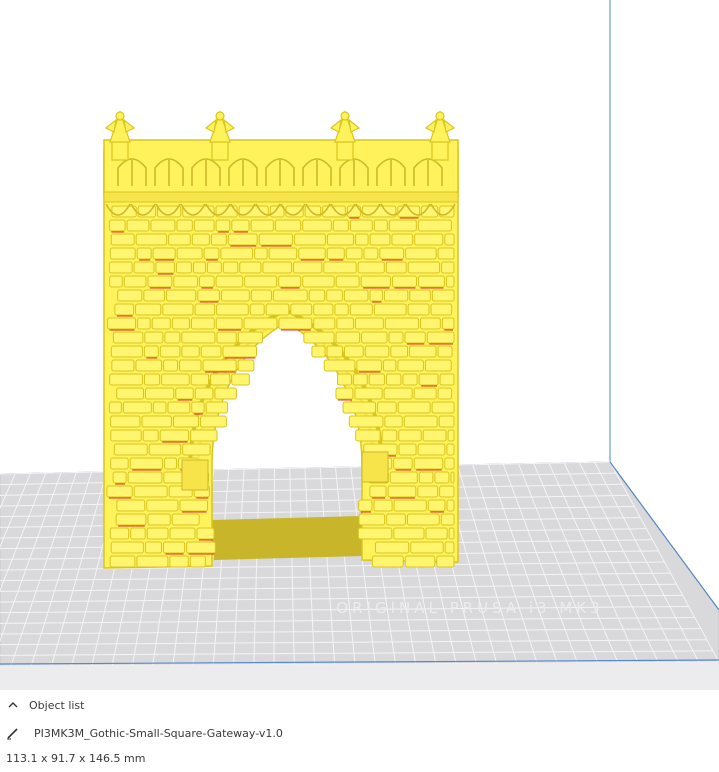  I want to click on object-list-header: Object list, so click(45, 705).